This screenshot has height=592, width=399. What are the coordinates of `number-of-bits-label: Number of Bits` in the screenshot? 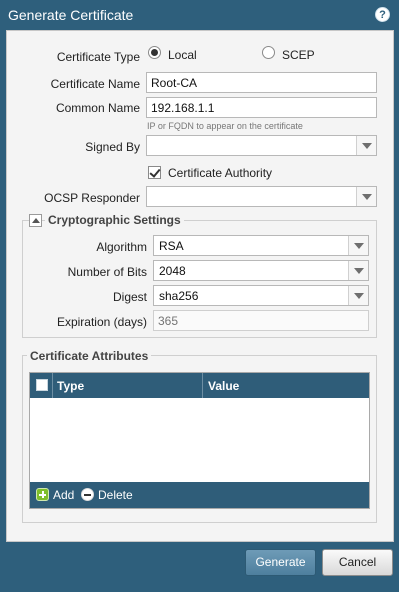 It's located at (107, 272).